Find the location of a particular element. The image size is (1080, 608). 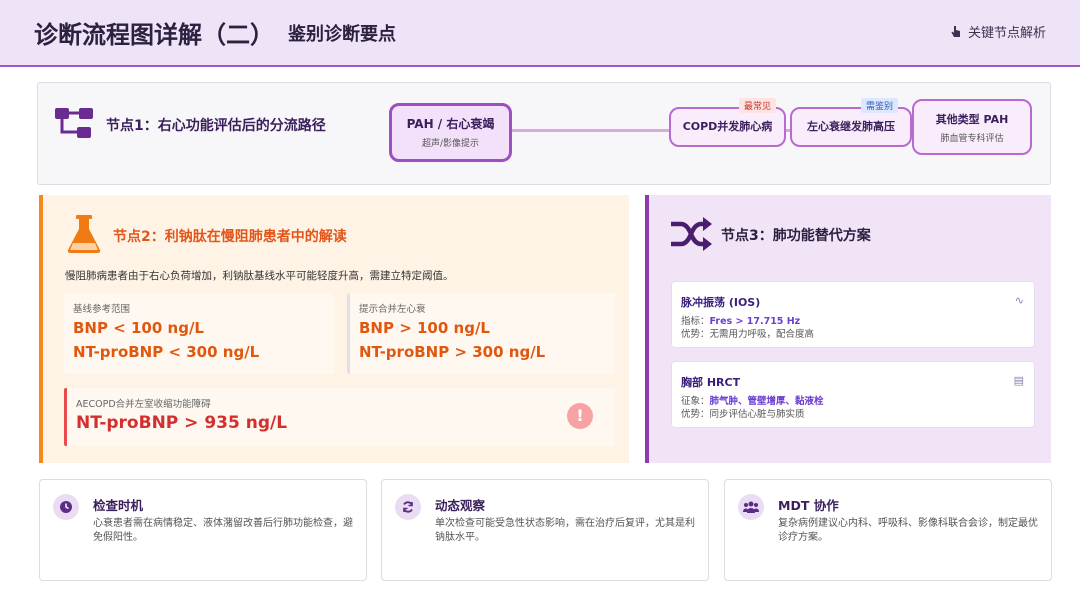

refresh-icon-wrap is located at coordinates (408, 507).